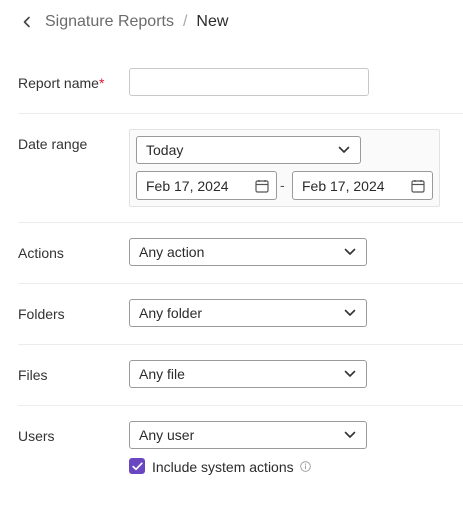 The width and height of the screenshot is (463, 528). I want to click on breadcrumb: Signature Reports / New, so click(125, 22).